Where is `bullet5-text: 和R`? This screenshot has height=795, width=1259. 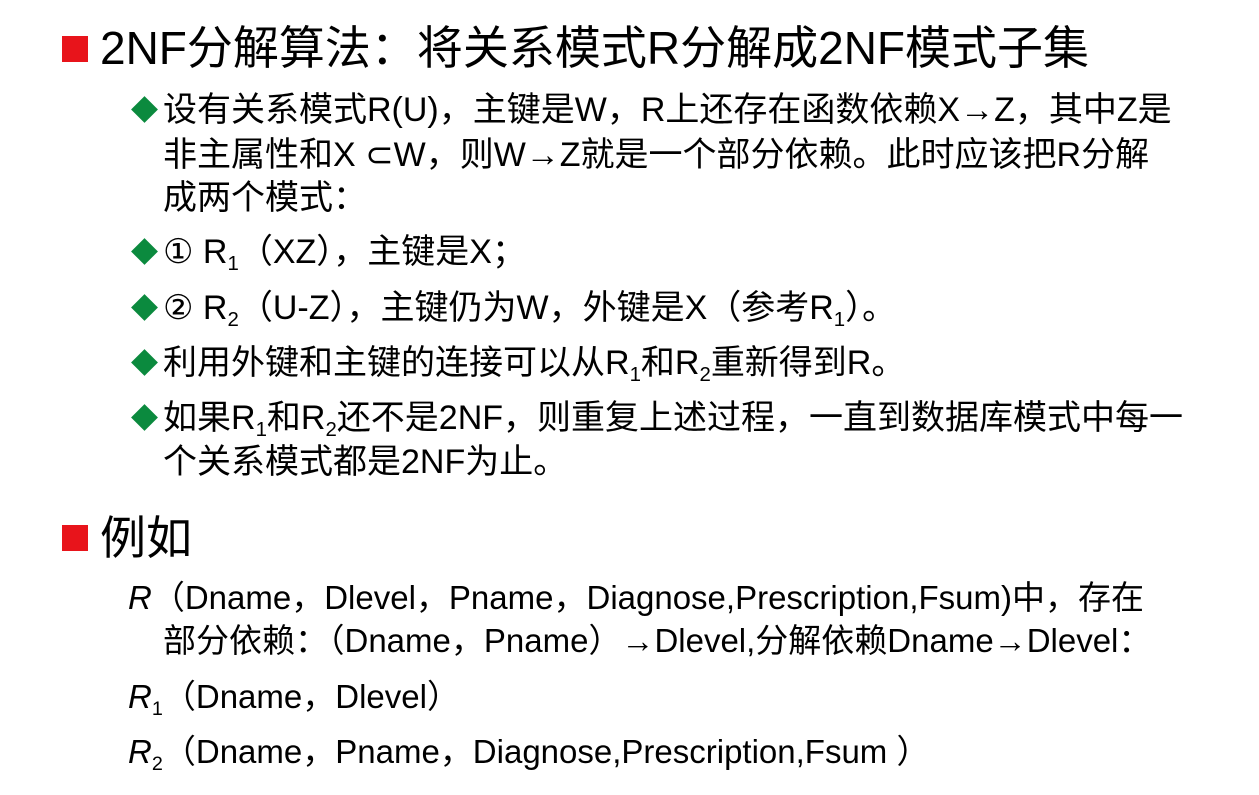
bullet5-text: 和R is located at coordinates (296, 418).